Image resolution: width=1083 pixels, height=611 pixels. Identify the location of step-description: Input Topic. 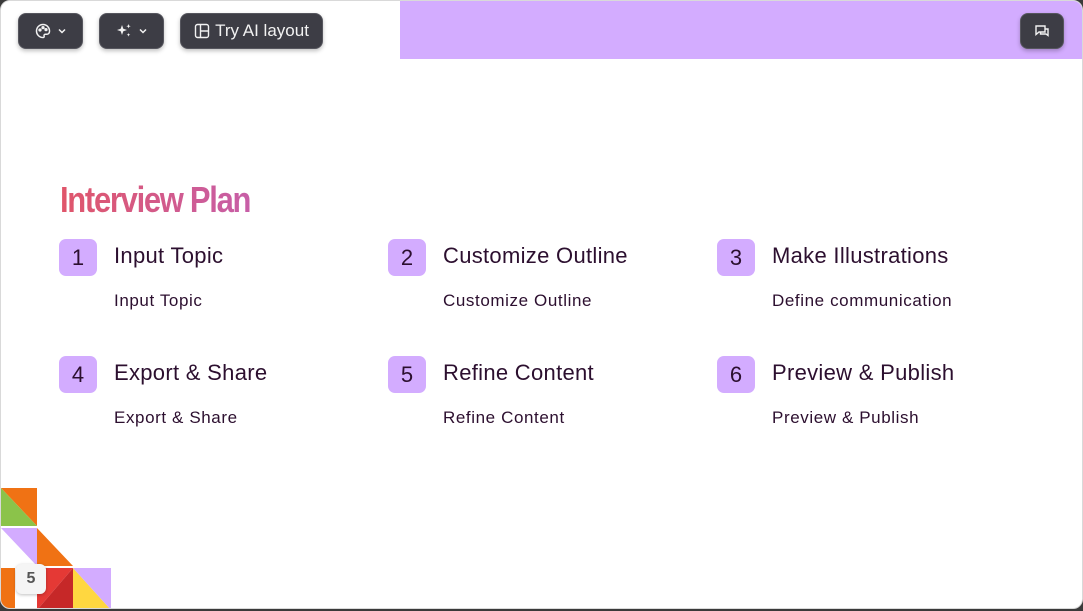
(158, 301).